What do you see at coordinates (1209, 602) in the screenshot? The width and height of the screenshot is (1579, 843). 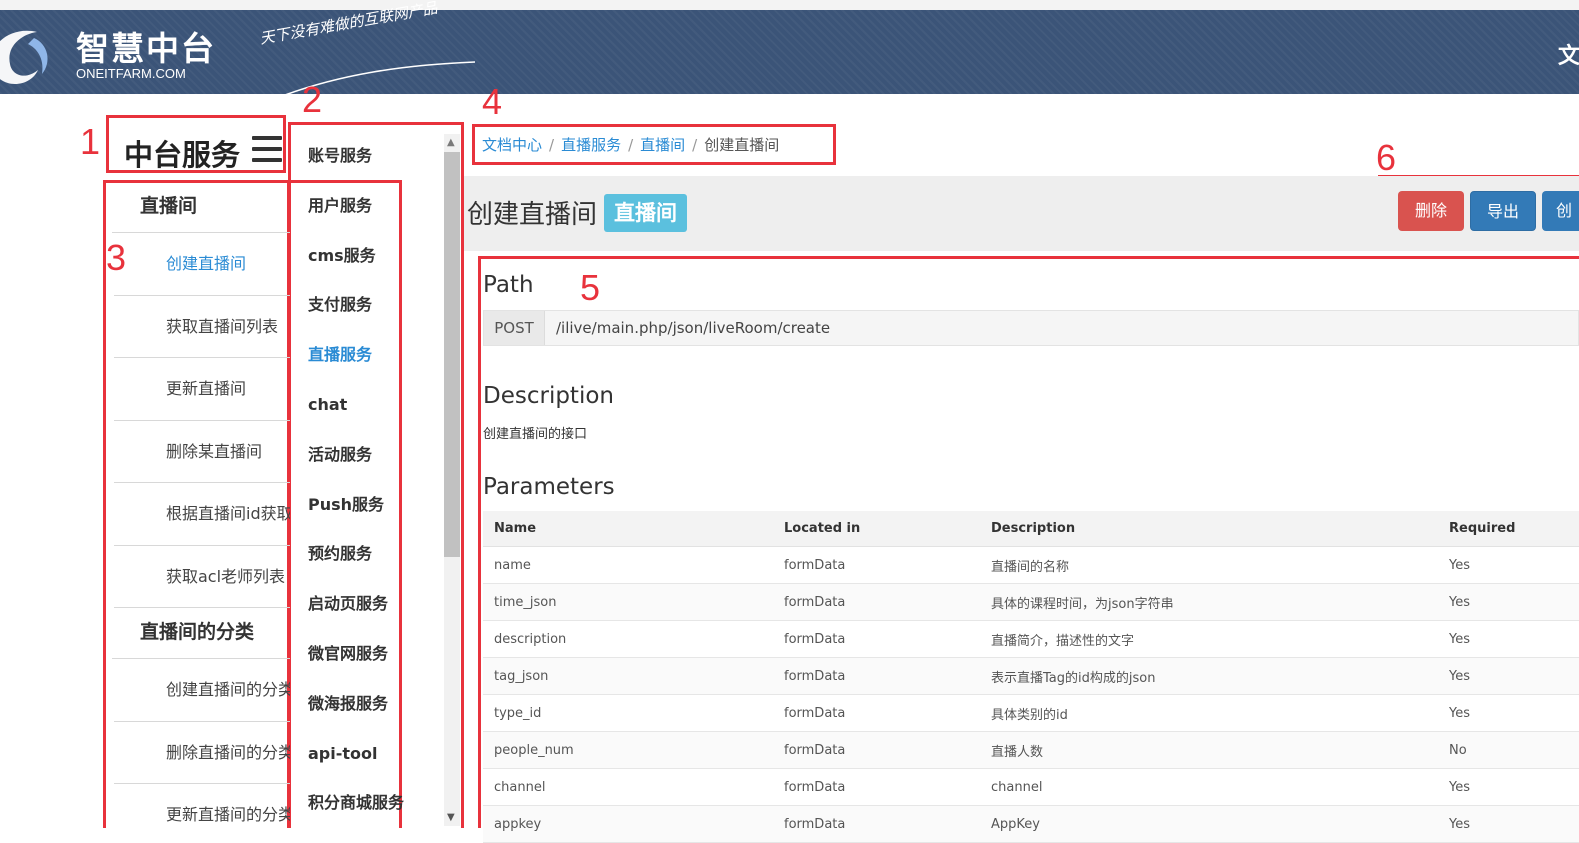 I see `param-description: 具体的课程时间，为json字符串` at bounding box center [1209, 602].